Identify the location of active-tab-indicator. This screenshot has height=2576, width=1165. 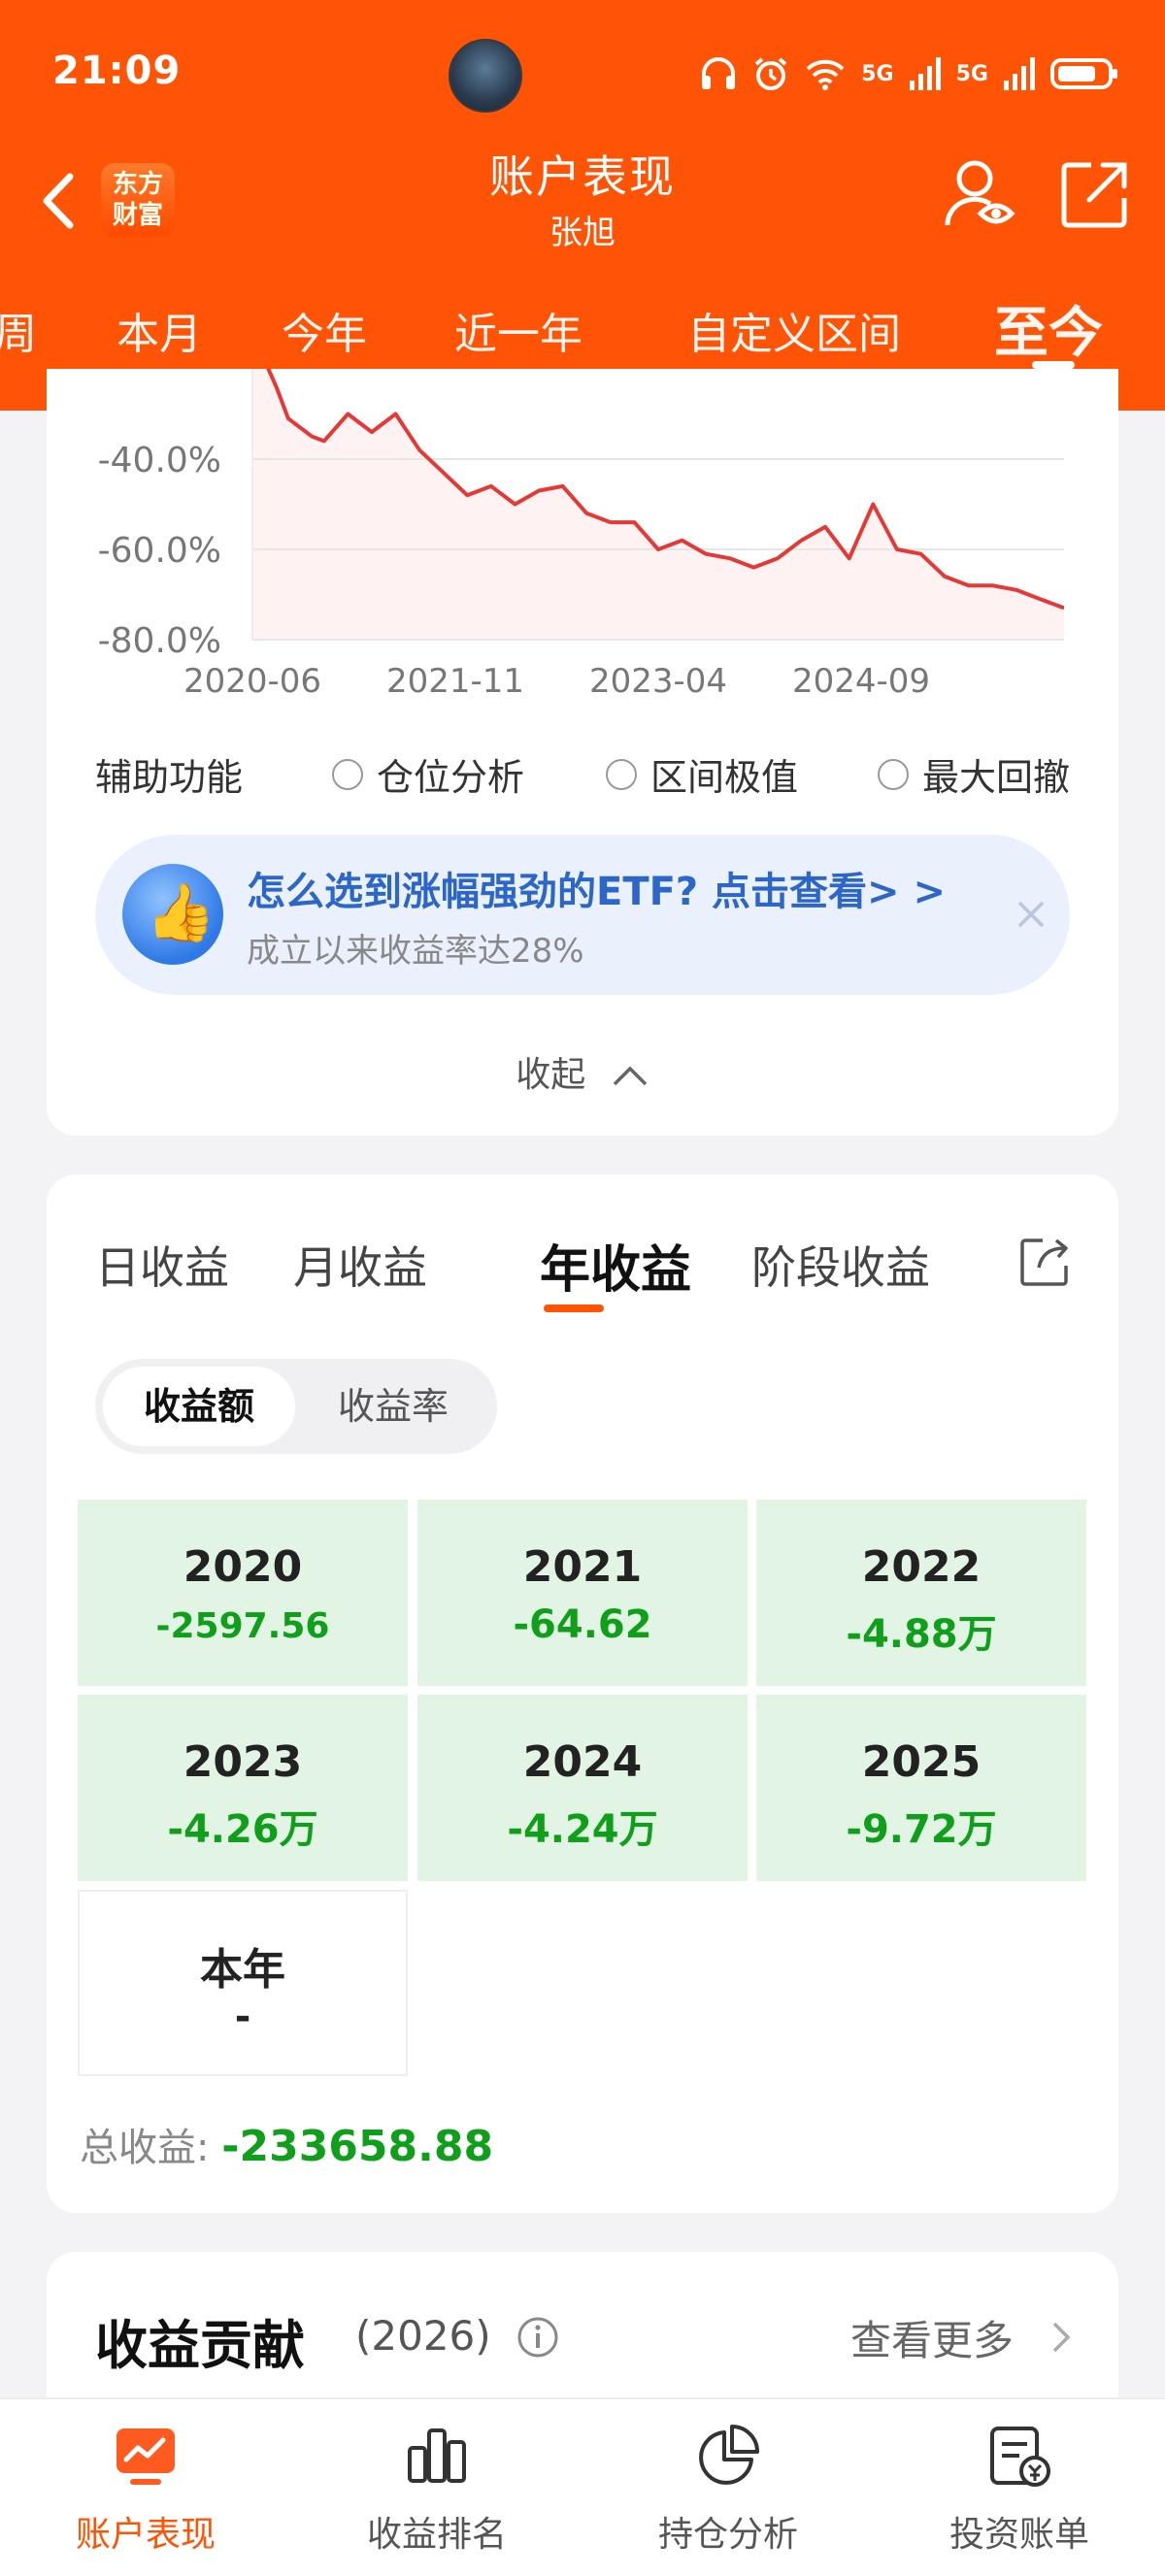
(1053, 365).